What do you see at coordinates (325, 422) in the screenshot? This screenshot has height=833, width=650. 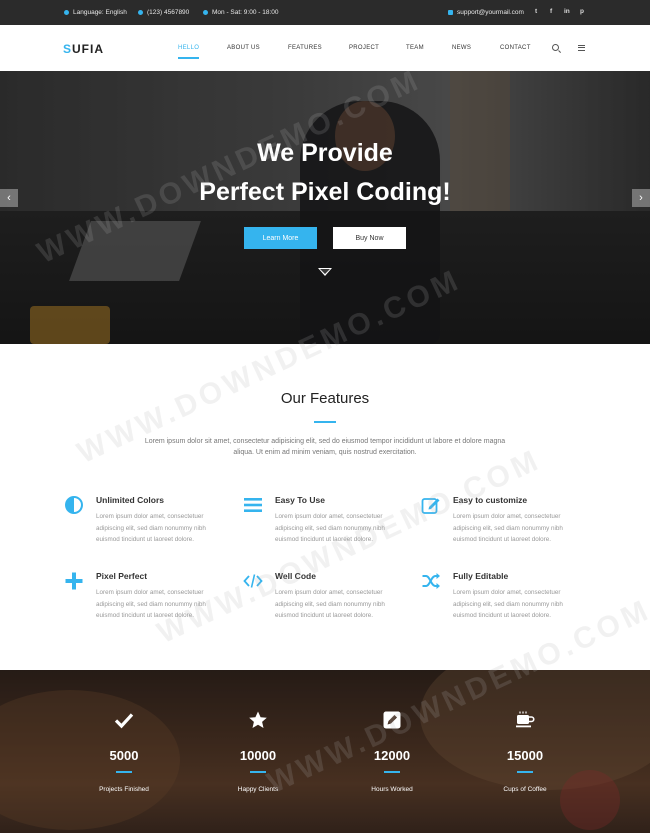 I see `features-title-underline` at bounding box center [325, 422].